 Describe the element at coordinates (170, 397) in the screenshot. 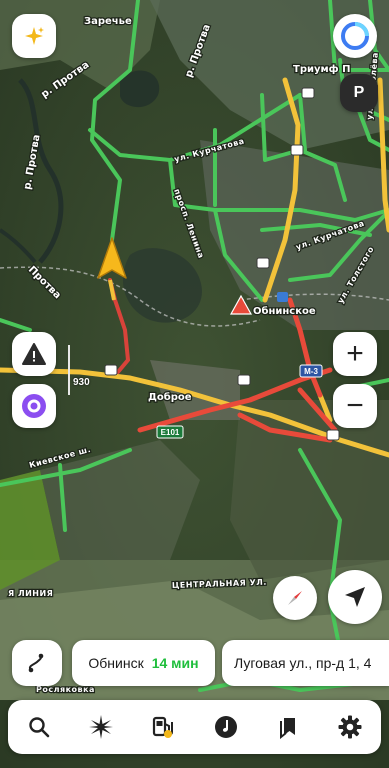

I see `place-label: Доброе` at that location.